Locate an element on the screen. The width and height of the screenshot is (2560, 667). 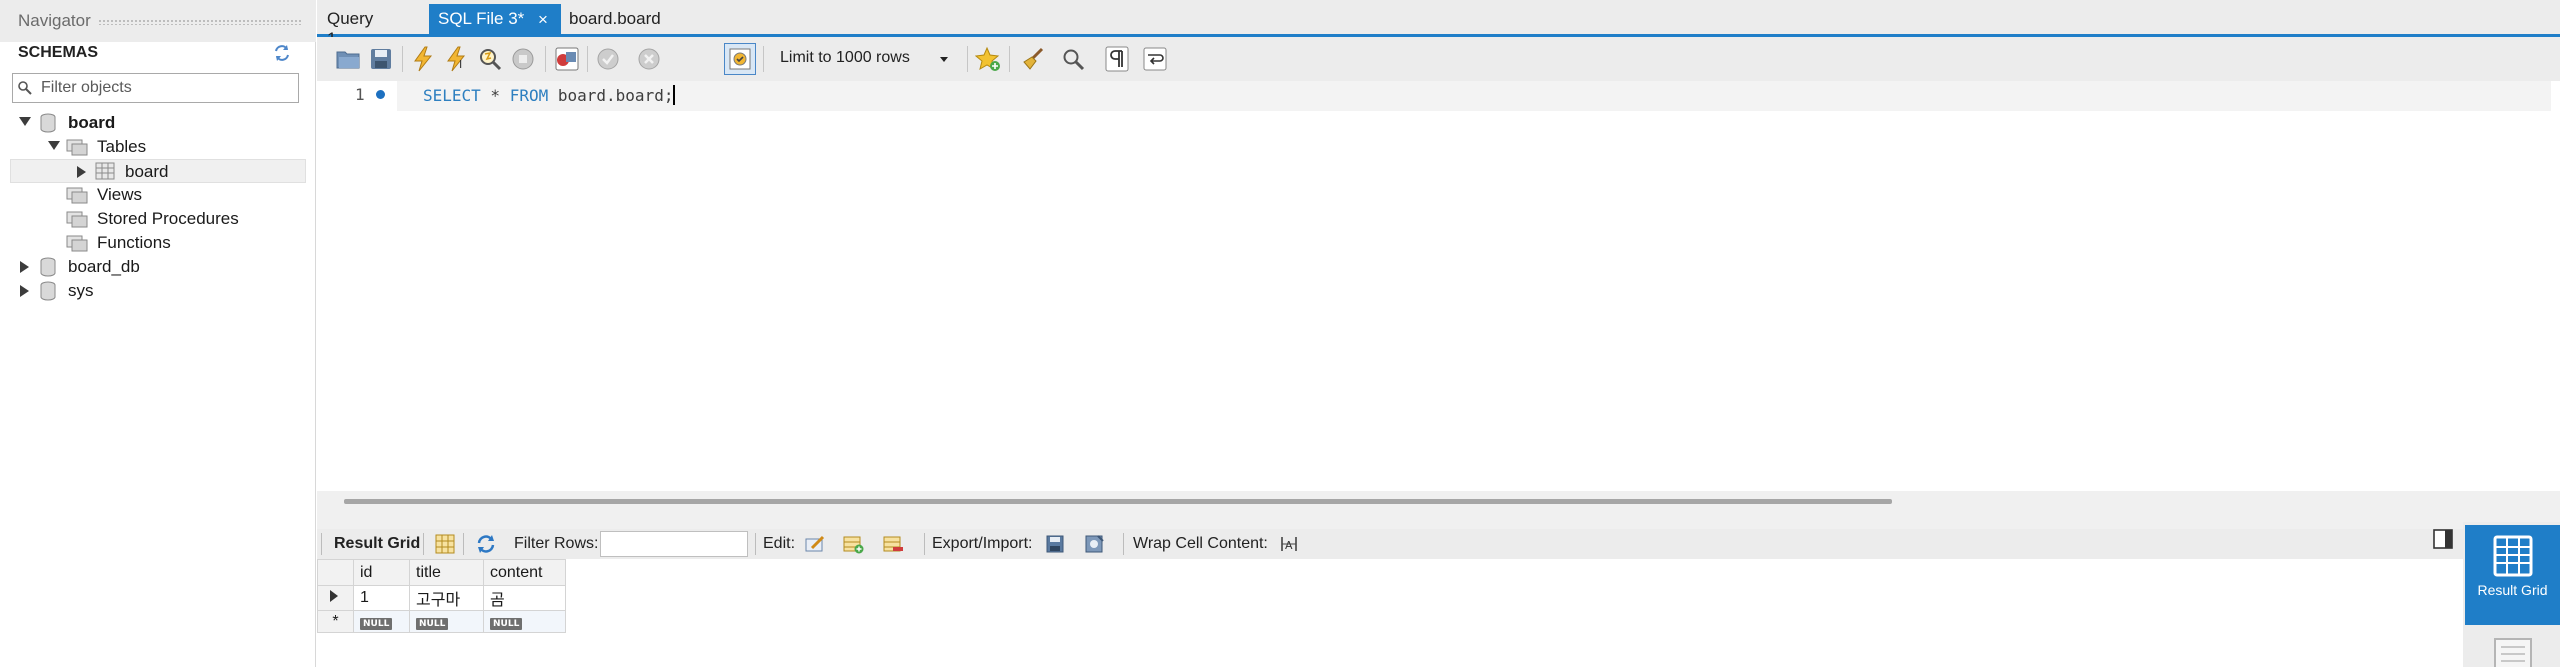
commit-icon is located at coordinates (608, 59).